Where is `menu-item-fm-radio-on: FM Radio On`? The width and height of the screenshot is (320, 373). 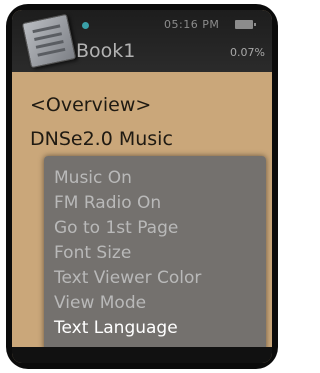 menu-item-fm-radio-on: FM Radio On is located at coordinates (107, 203).